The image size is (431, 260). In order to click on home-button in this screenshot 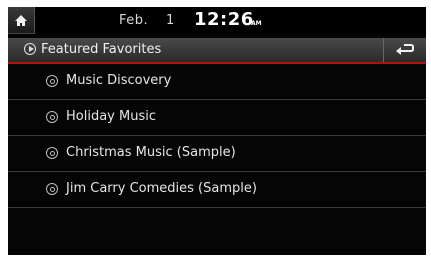, I will do `click(21, 20)`.